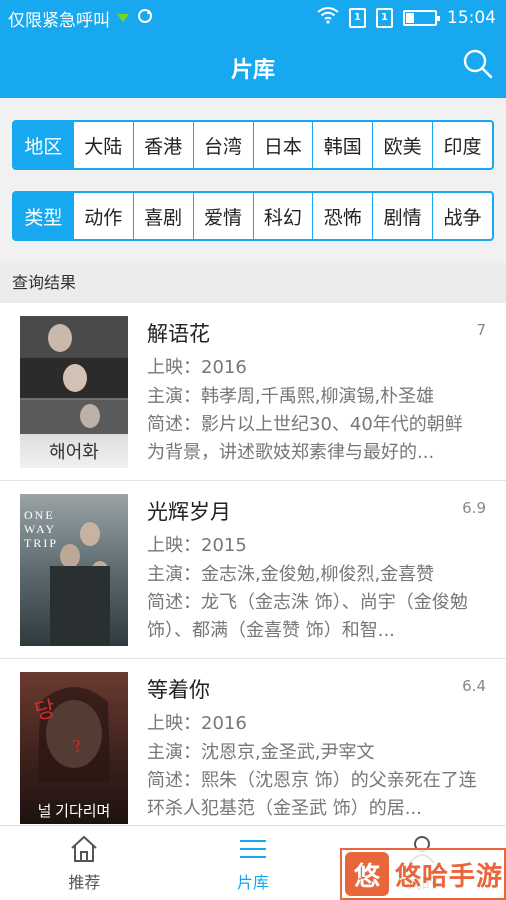  What do you see at coordinates (357, 17) in the screenshot?
I see `sim1-icon: 1` at bounding box center [357, 17].